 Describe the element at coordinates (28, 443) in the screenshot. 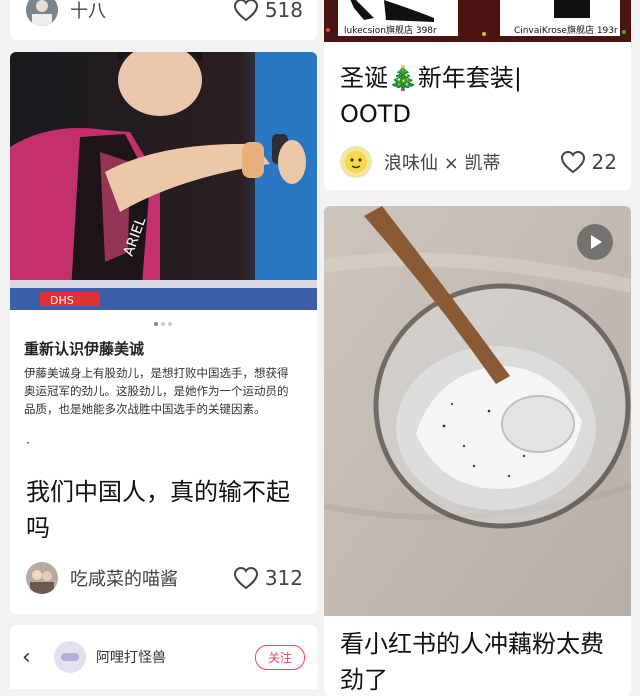

I see `article-mark: ·` at that location.